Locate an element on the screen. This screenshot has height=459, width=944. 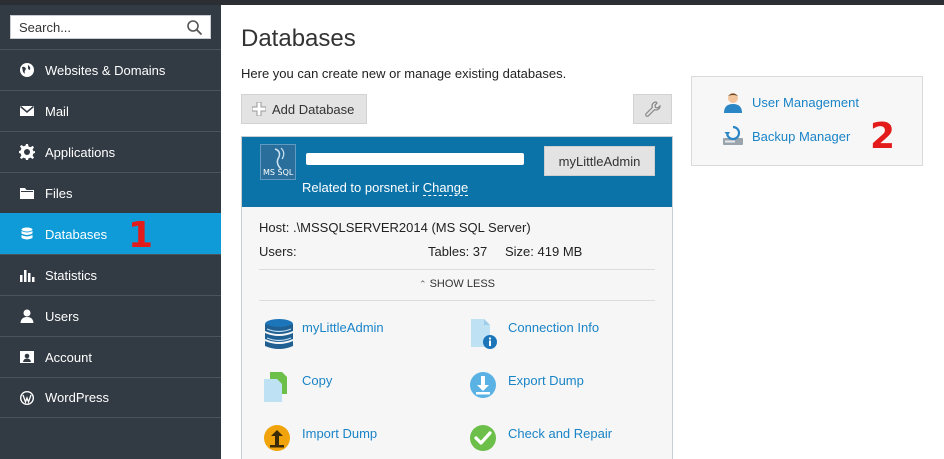
annotation-marker-2: 2 is located at coordinates (883, 136).